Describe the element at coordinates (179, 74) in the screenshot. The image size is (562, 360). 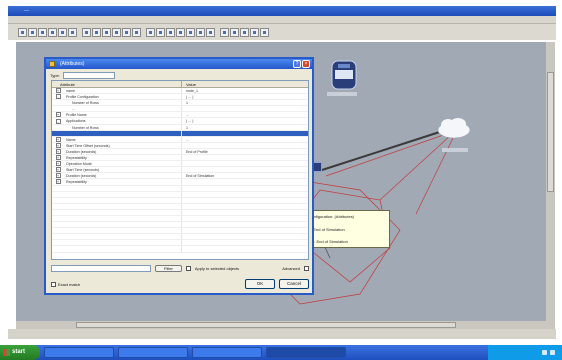
I see `type-row: Type:` at that location.